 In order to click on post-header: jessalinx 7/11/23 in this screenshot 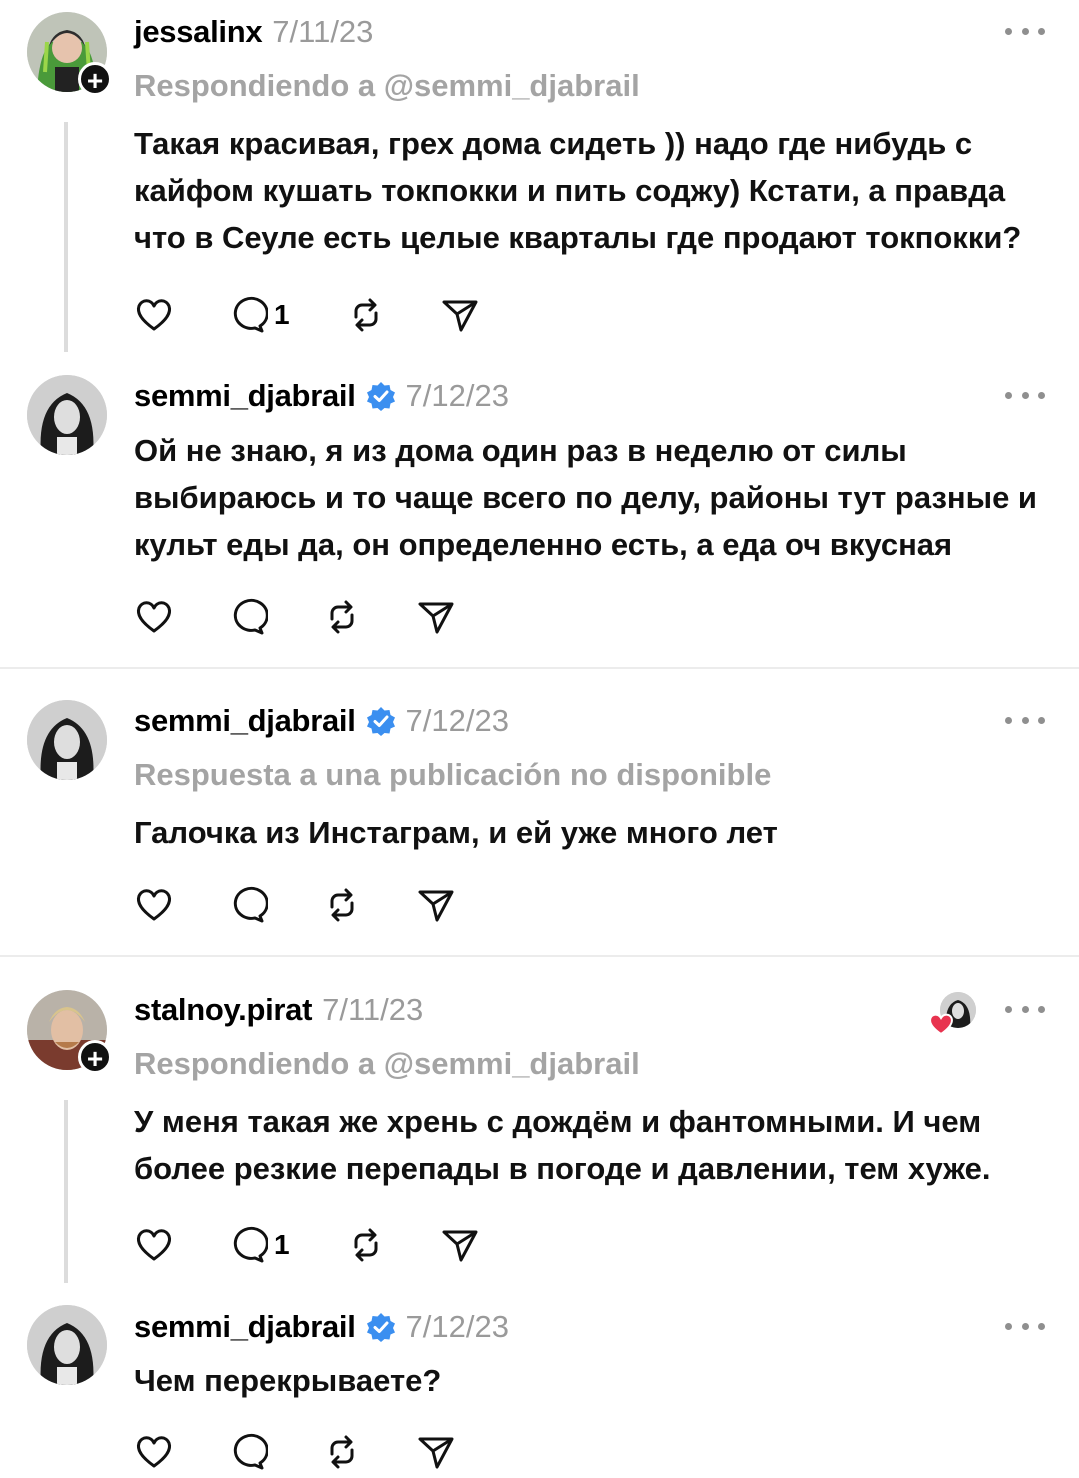, I will do `click(253, 32)`.